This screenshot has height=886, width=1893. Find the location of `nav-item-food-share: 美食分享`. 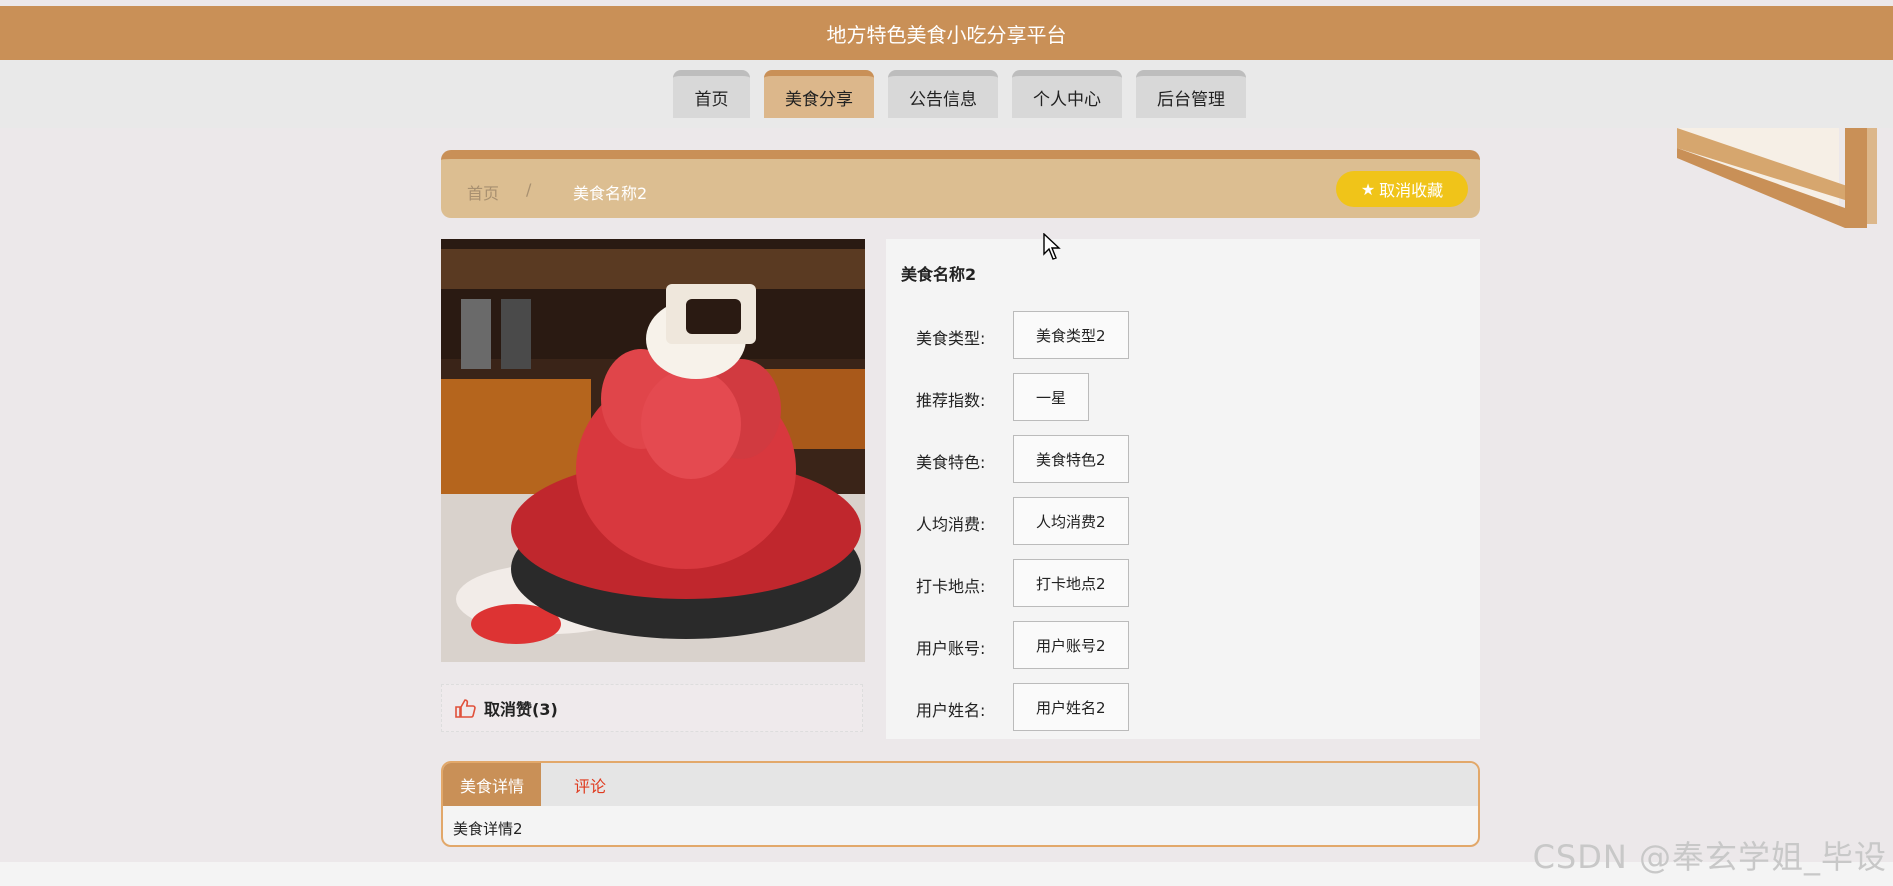

nav-item-food-share: 美食分享 is located at coordinates (819, 94).